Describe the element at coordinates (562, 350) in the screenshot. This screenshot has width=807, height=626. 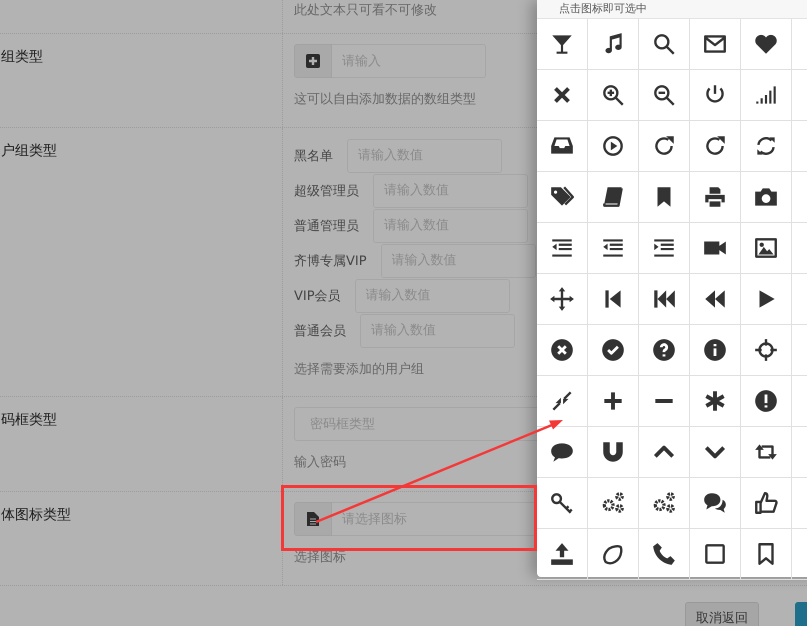
I see `close-circle-icon` at that location.